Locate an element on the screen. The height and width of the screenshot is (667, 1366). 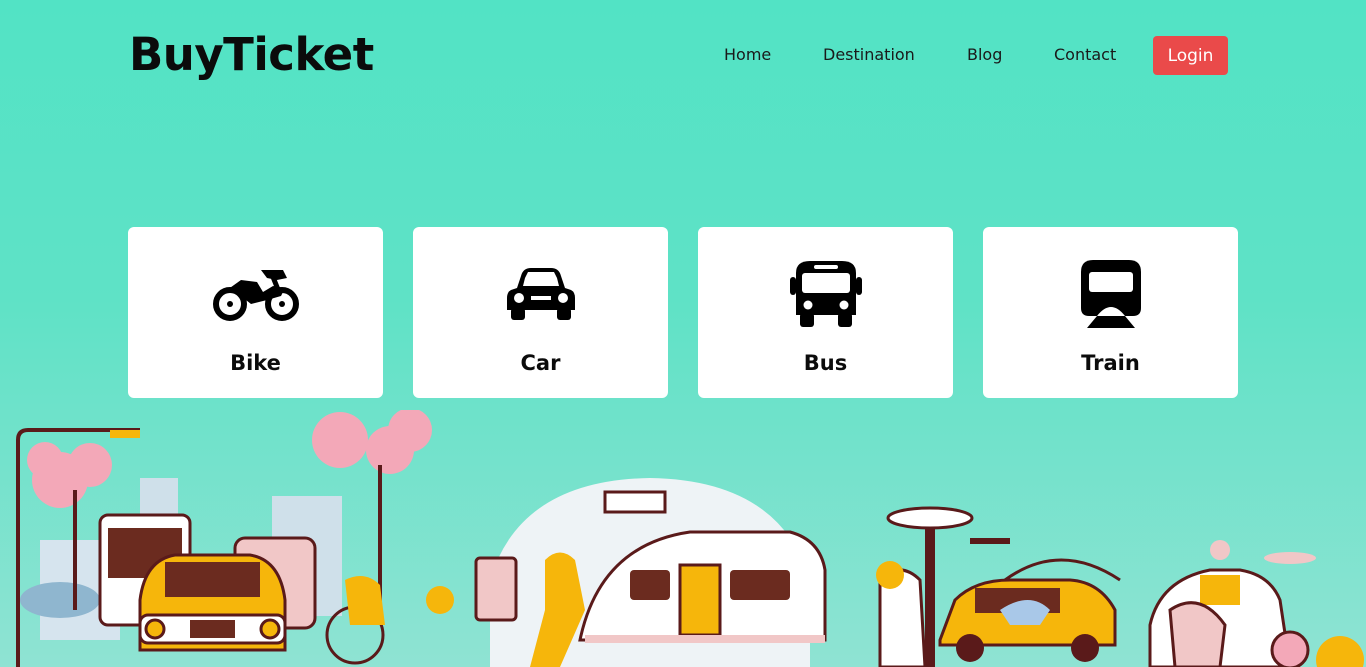
nav-blog-link: Blog is located at coordinates (984, 54).